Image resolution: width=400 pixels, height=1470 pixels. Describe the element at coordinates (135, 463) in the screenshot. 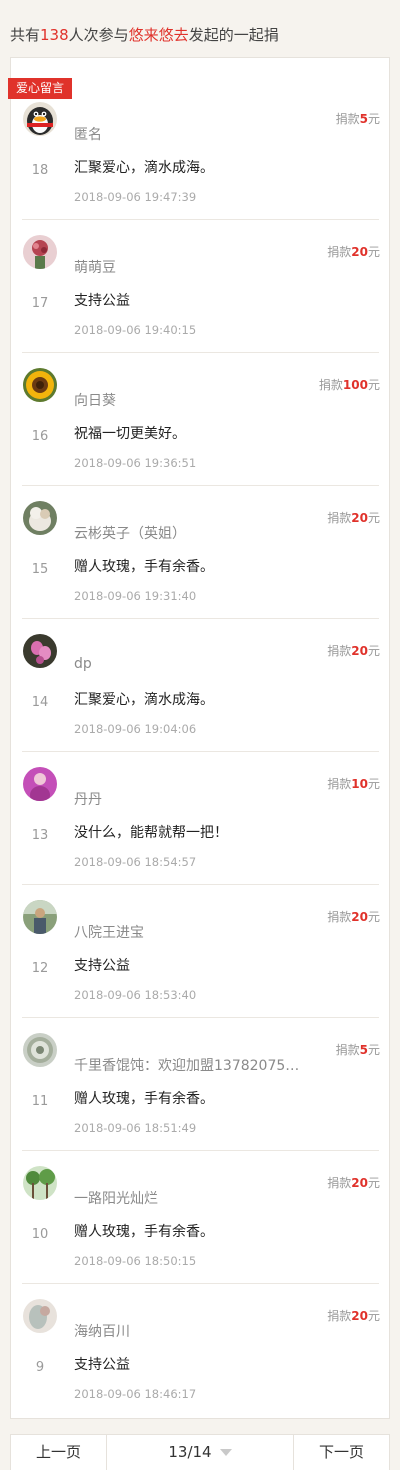

I see `message-time: 2018-09-06 19:36:51` at that location.